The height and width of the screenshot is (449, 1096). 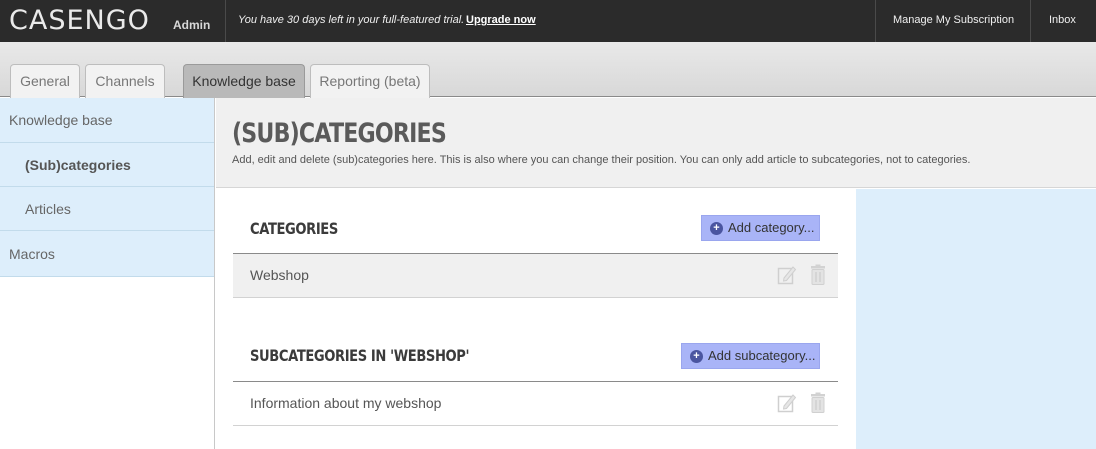 I want to click on tab-reporting: Reporting (beta), so click(x=370, y=81).